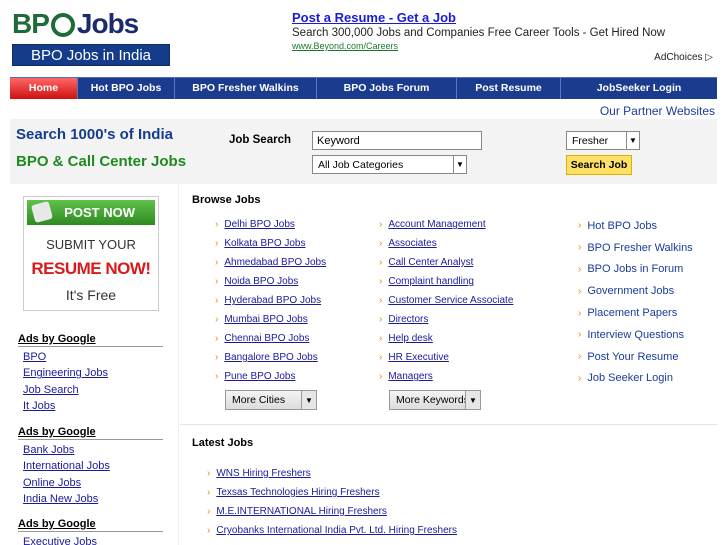 The width and height of the screenshot is (727, 545). What do you see at coordinates (657, 111) in the screenshot?
I see `partner-websites-link: Our Partner Websites` at bounding box center [657, 111].